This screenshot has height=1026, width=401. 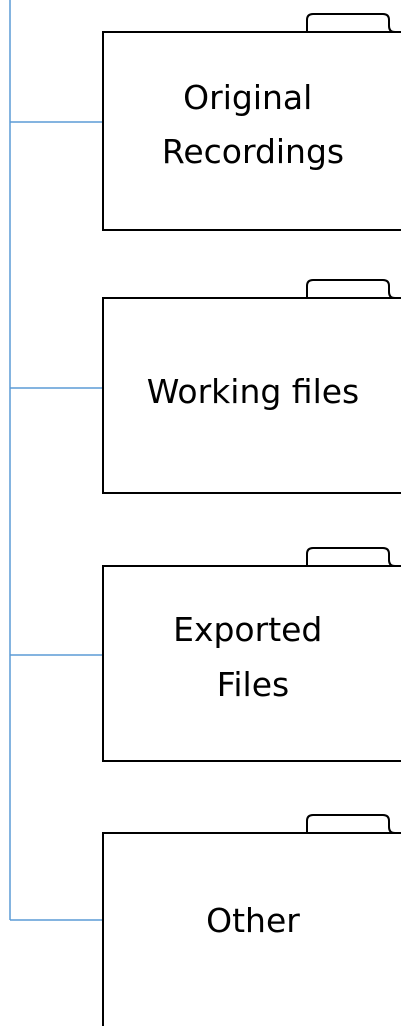 What do you see at coordinates (253, 684) in the screenshot?
I see `folder-label-line: Files` at bounding box center [253, 684].